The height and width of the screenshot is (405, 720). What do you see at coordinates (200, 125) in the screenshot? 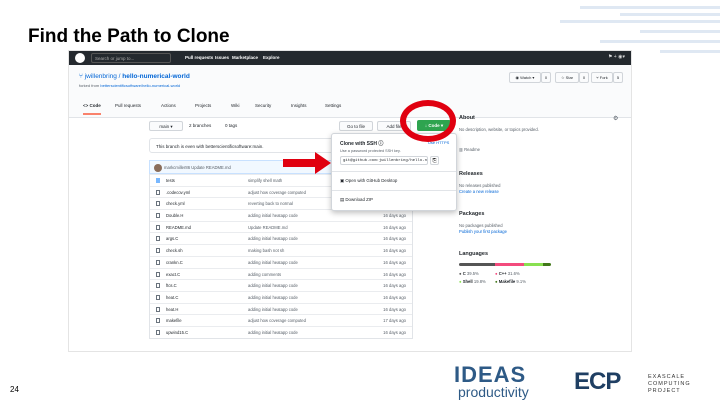
I see `branches-link: 2 branches` at bounding box center [200, 125].